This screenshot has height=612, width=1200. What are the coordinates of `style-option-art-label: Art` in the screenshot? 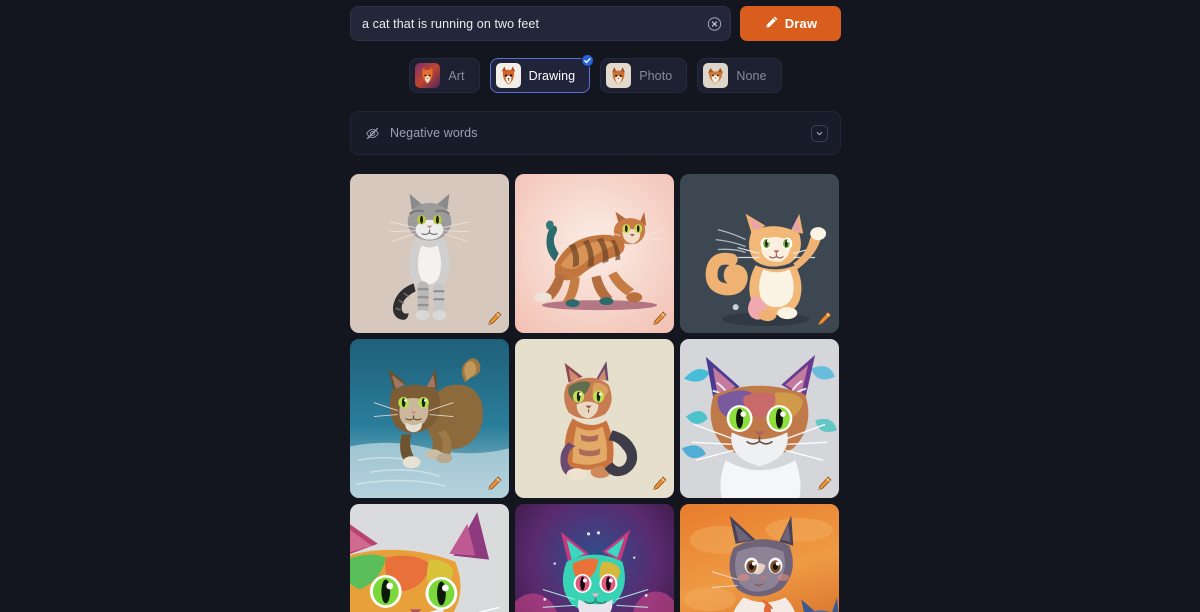 It's located at (456, 75).